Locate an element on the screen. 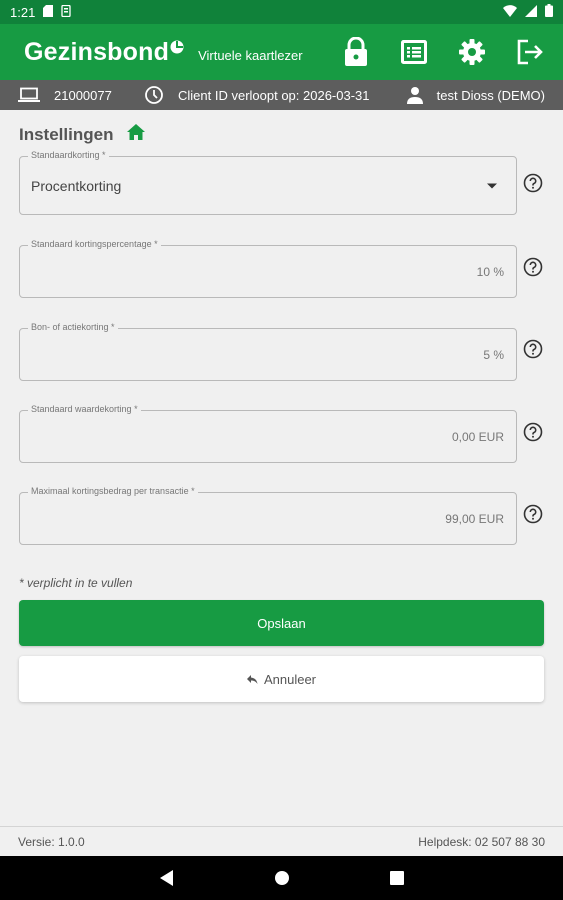  save-button-label: Opslaan is located at coordinates (281, 623).